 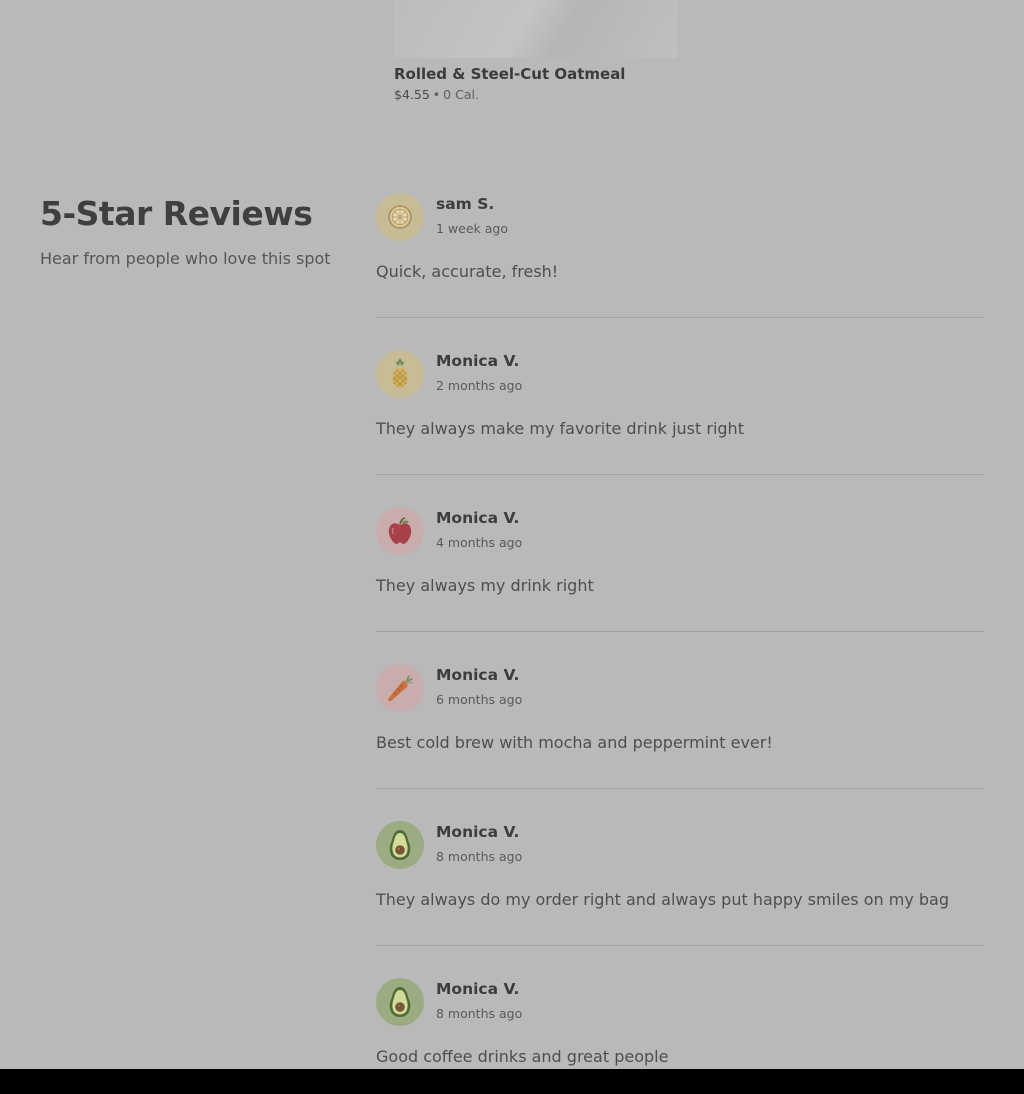 I want to click on apple-icon, so click(x=400, y=530).